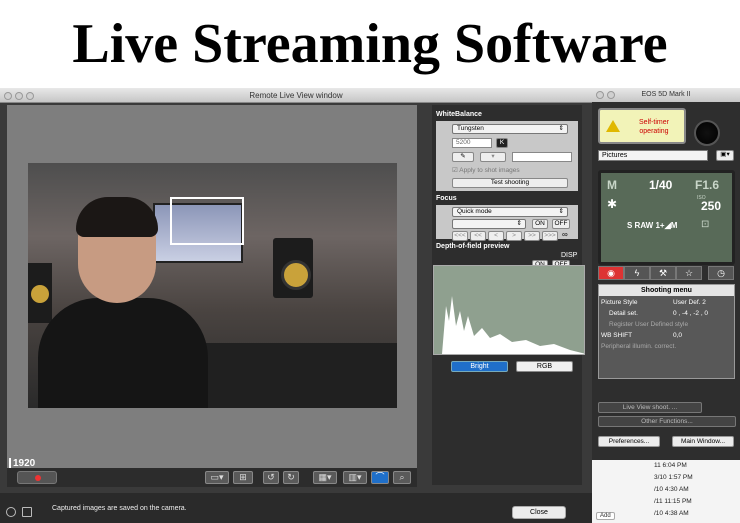 This screenshot has height=523, width=740. Describe the element at coordinates (292, 375) in the screenshot. I see `desk` at that location.